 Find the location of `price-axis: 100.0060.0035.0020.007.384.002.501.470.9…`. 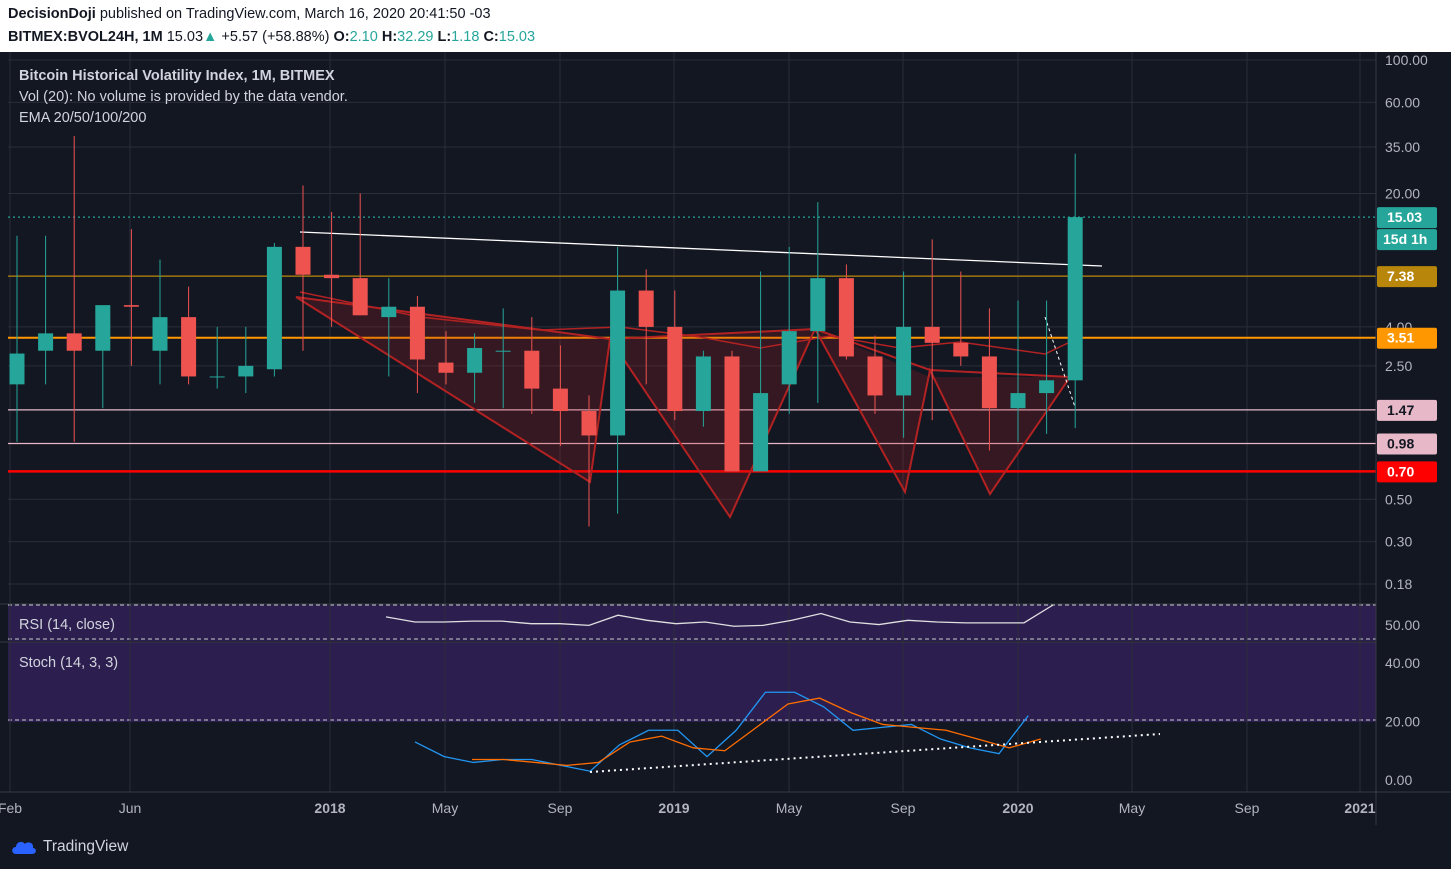

price-axis: 100.0060.0035.0020.007.384.002.501.470.9… is located at coordinates (1413, 438).